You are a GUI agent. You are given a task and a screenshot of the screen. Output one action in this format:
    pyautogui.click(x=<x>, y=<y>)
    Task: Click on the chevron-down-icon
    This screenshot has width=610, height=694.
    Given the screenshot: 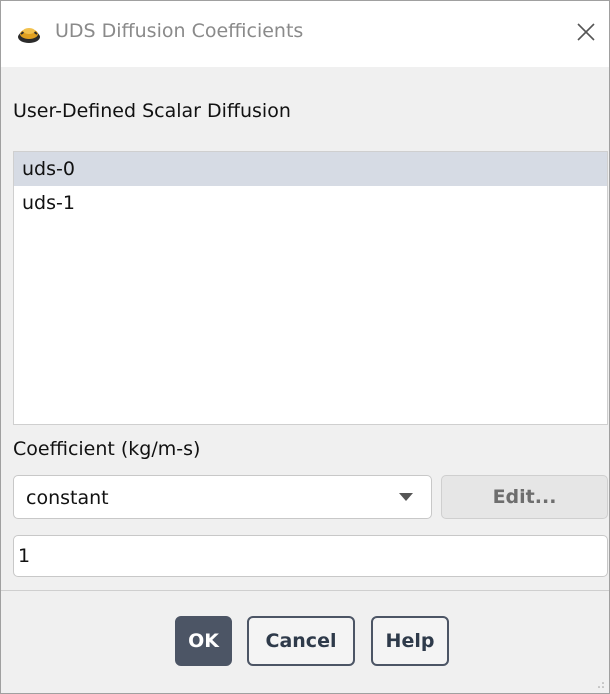 What is the action you would take?
    pyautogui.click(x=406, y=497)
    